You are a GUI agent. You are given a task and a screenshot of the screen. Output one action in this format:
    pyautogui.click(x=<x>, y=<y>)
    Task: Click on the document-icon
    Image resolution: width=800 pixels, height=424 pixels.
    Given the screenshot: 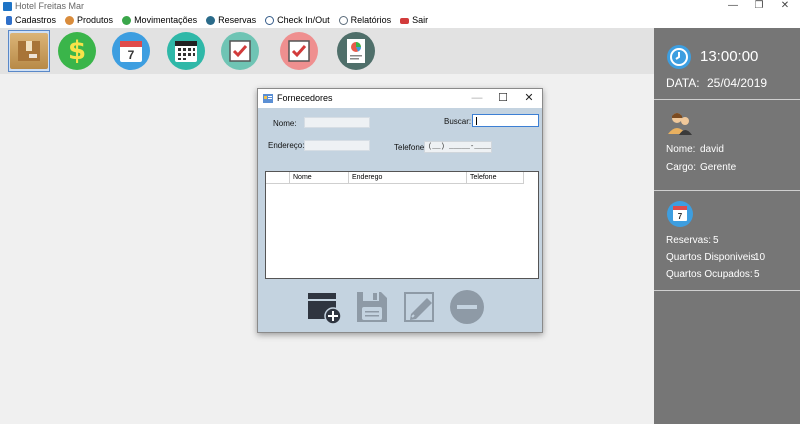 What is the action you would take?
    pyautogui.click(x=9, y=20)
    